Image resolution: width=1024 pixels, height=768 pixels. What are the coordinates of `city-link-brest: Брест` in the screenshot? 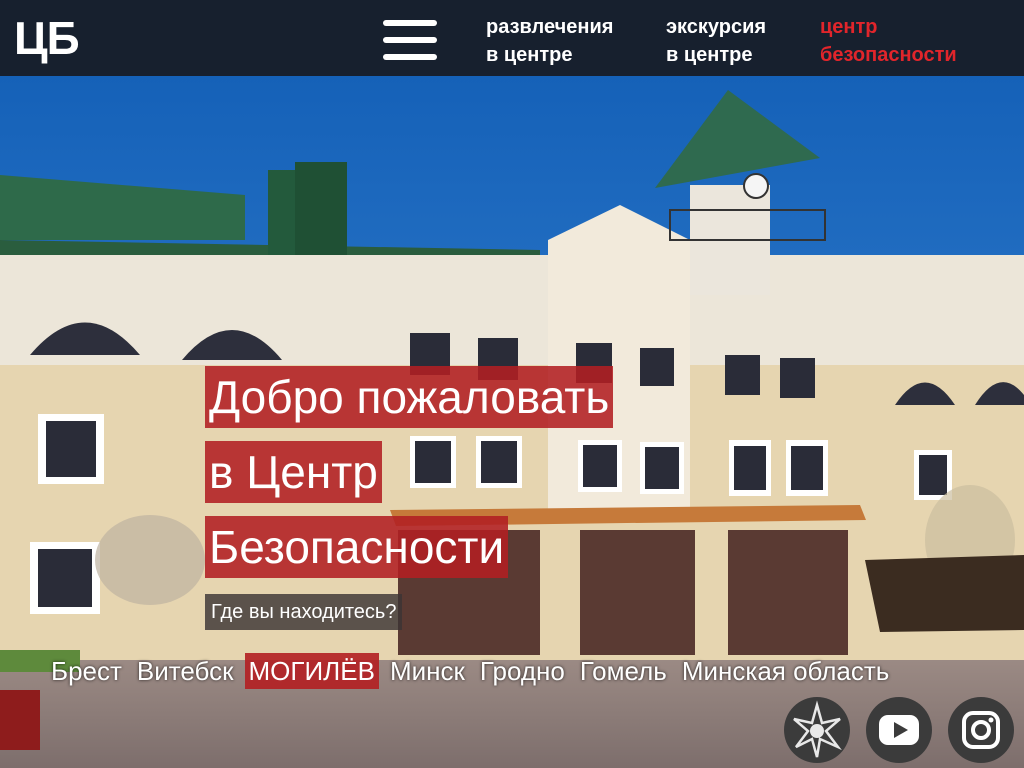 It's located at (86, 671).